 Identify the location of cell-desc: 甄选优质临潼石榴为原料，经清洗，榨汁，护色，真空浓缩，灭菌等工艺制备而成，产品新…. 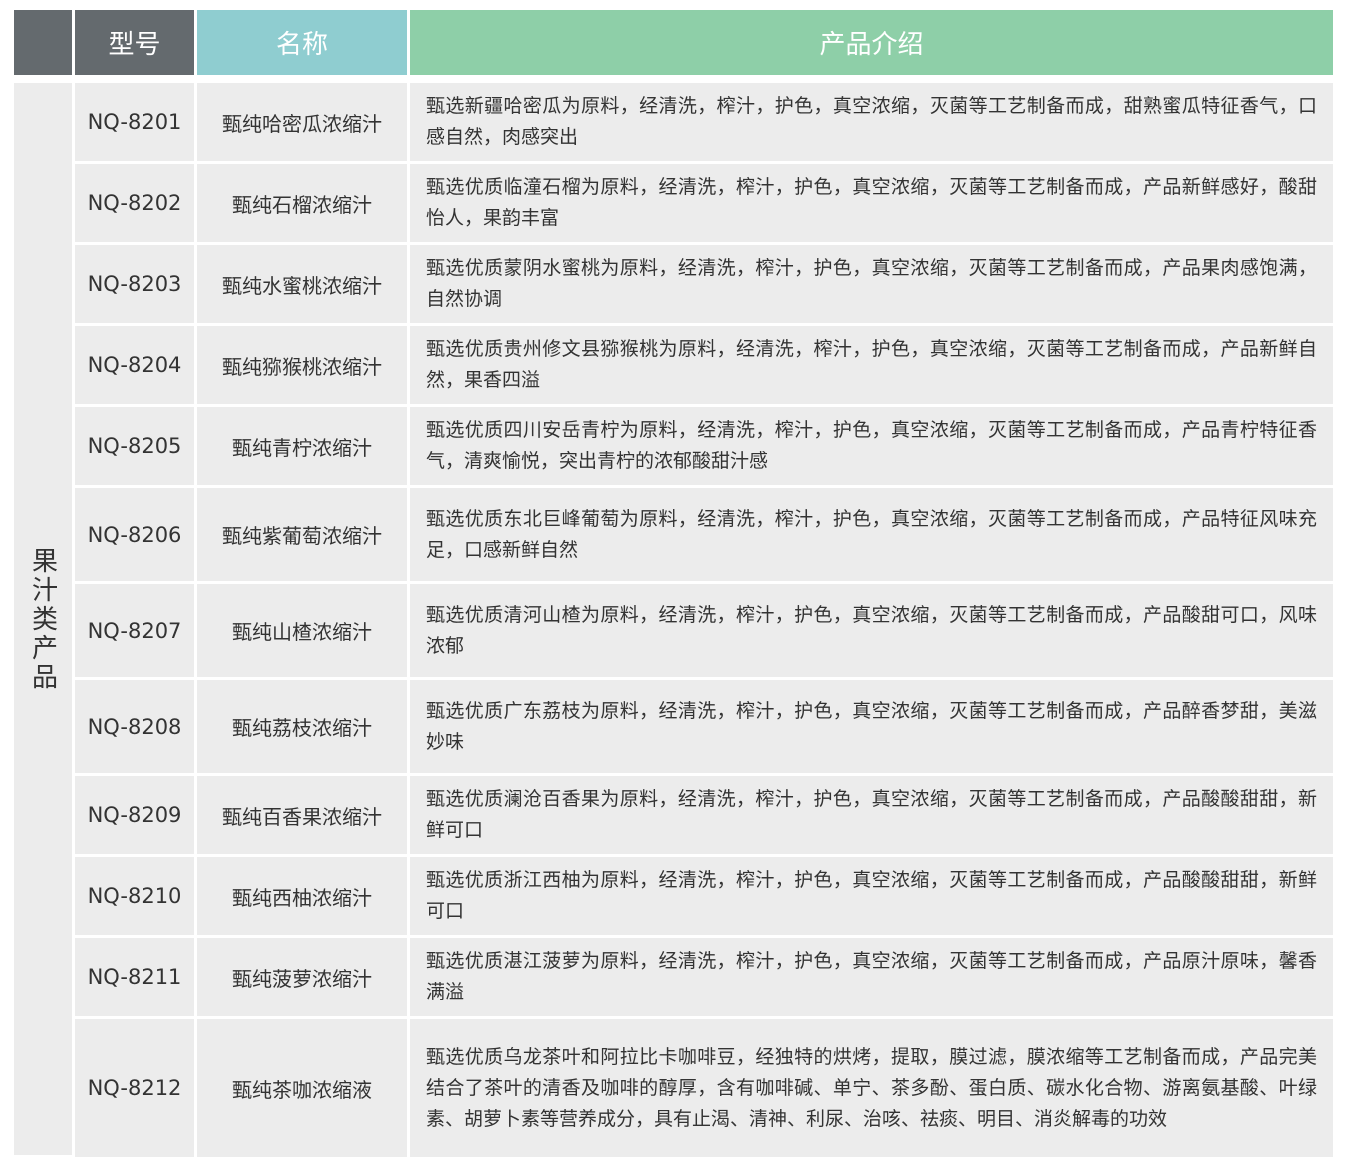
(871, 203).